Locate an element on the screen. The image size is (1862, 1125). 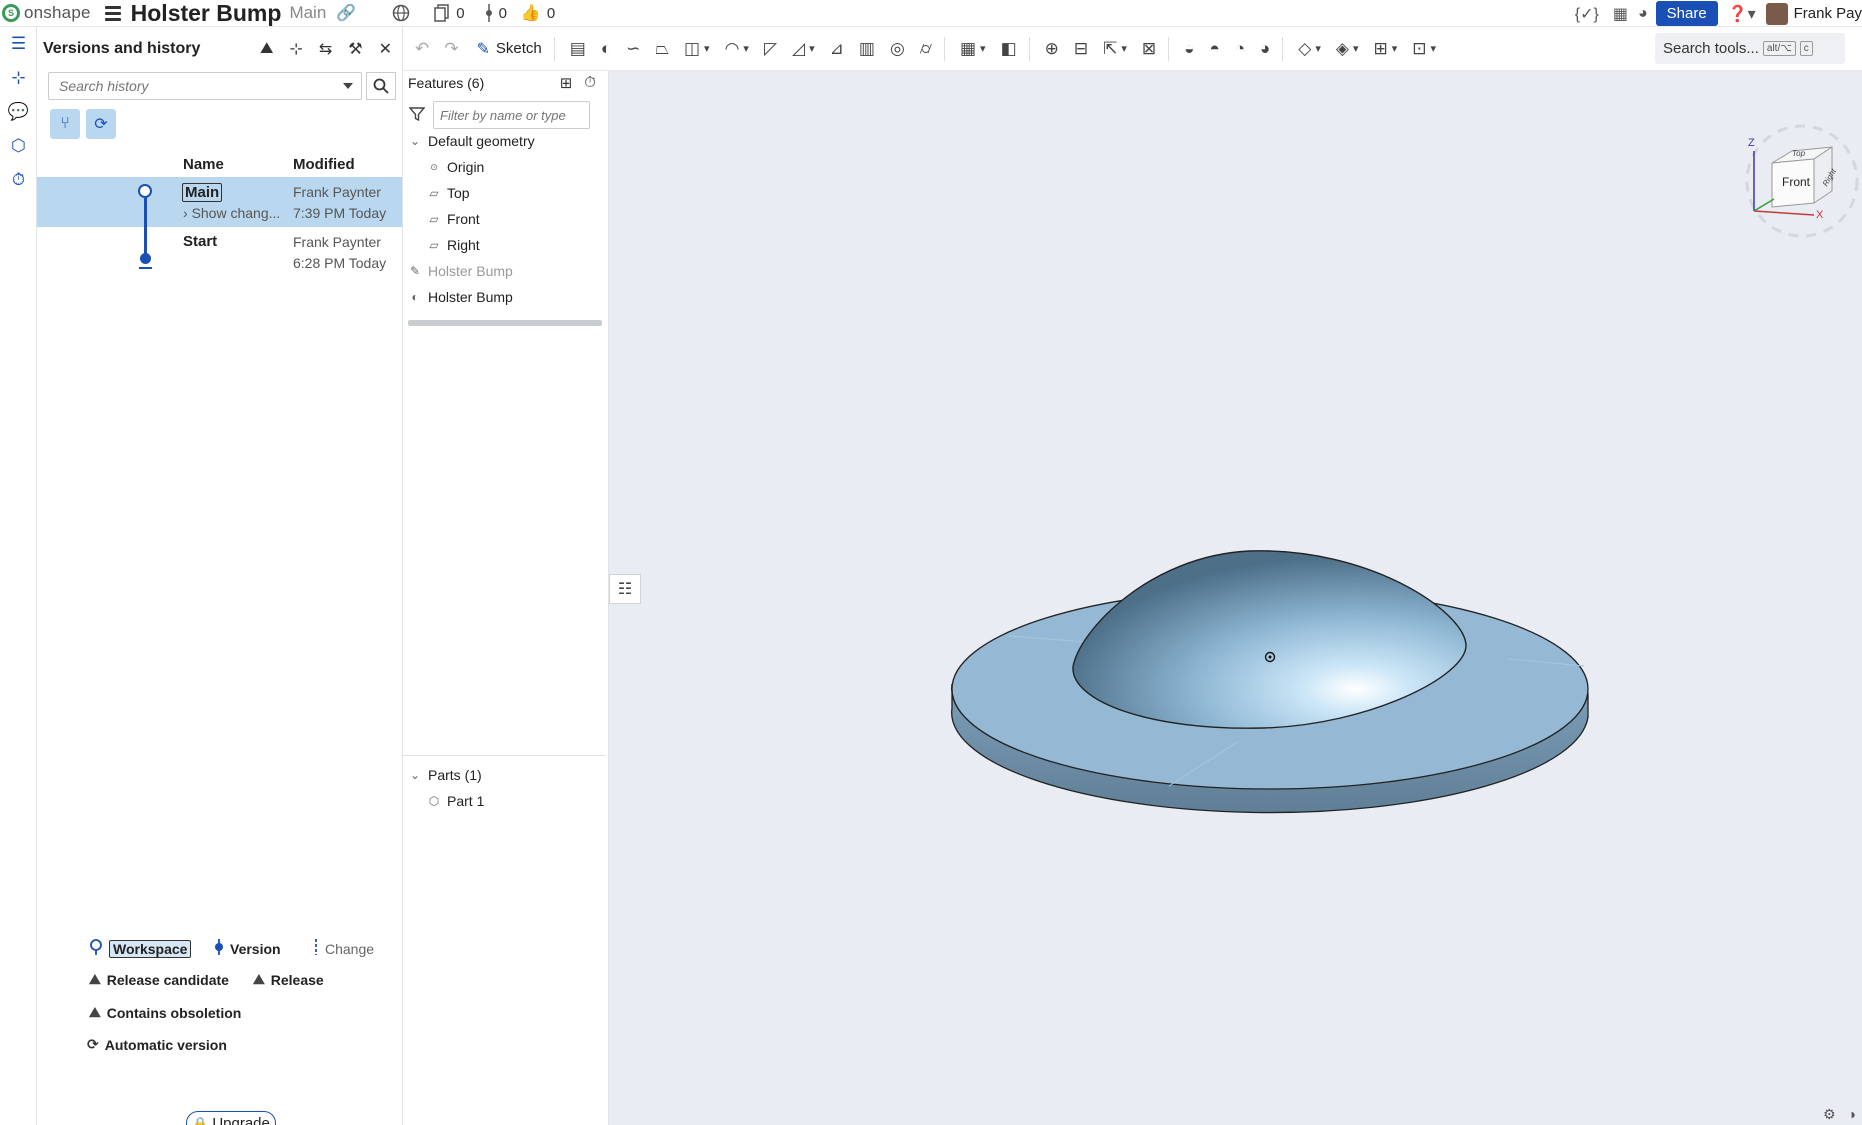
copies-icon is located at coordinates (442, 13).